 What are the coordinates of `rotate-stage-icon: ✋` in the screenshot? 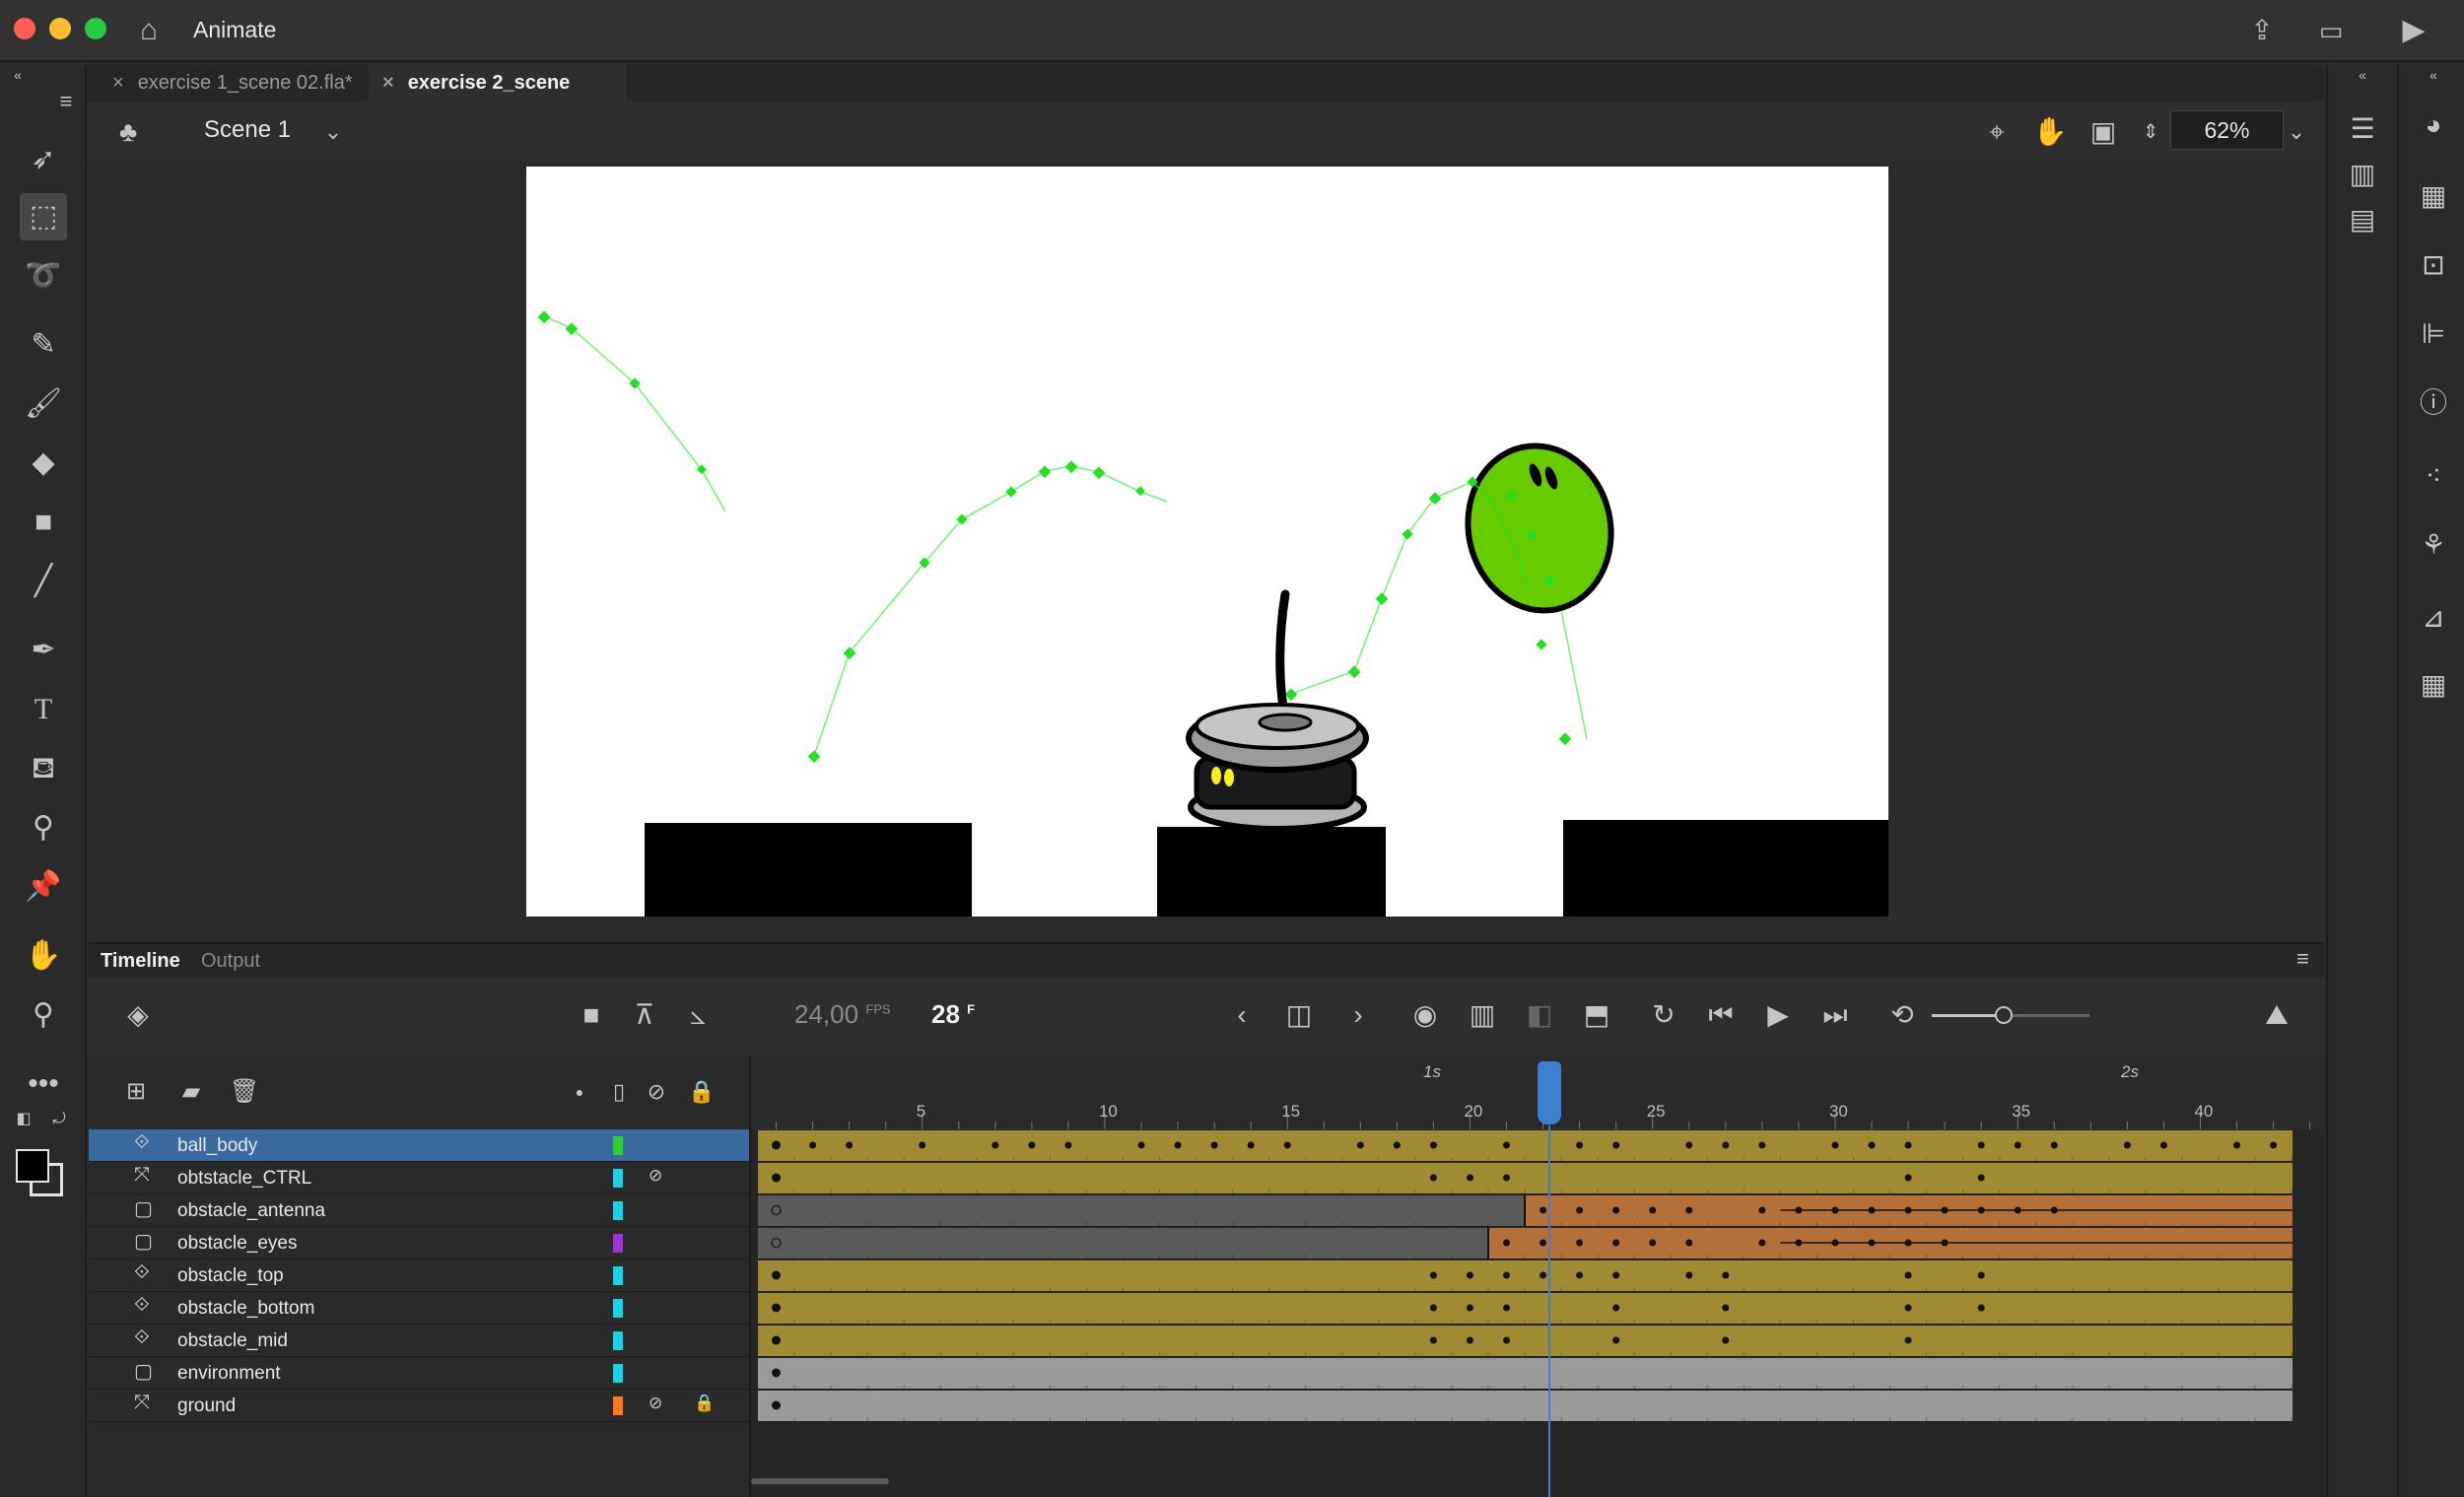 It's located at (2050, 132).